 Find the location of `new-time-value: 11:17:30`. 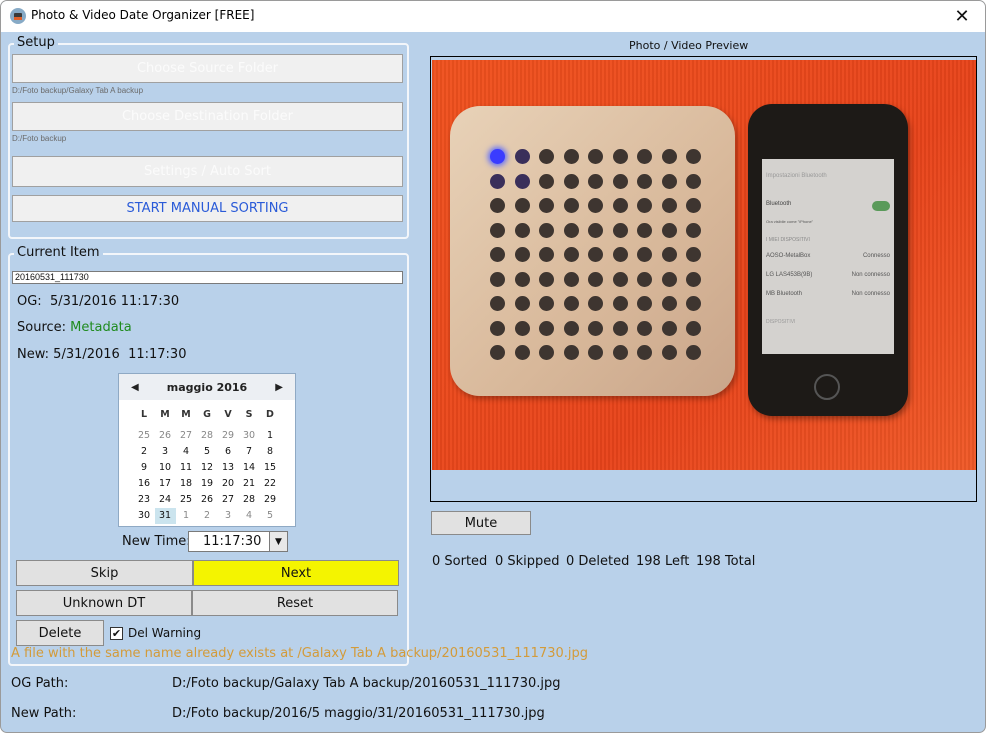

new-time-value: 11:17:30 is located at coordinates (232, 541).